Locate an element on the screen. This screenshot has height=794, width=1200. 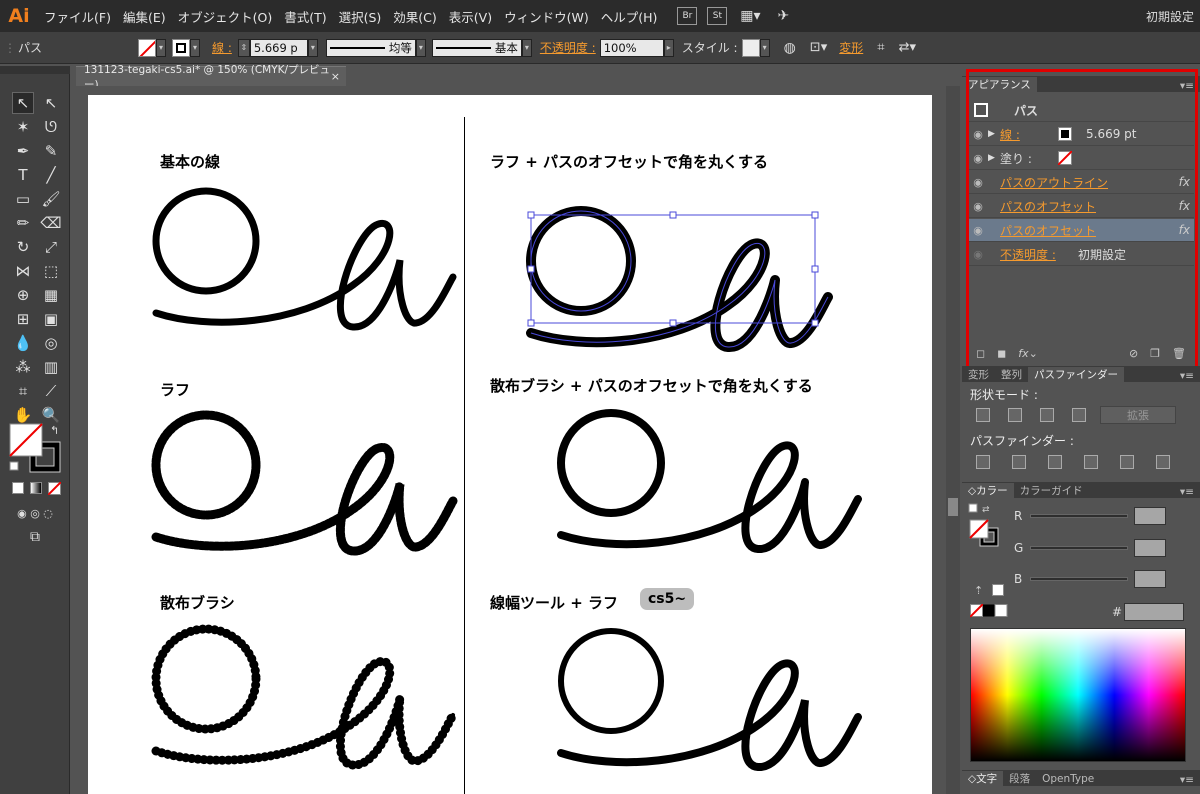
symbol-sprayer-tool-icon: ⁂ is located at coordinates (23, 367).